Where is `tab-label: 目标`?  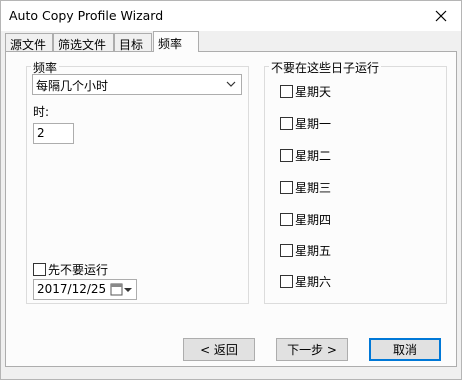 tab-label: 目标 is located at coordinates (131, 45).